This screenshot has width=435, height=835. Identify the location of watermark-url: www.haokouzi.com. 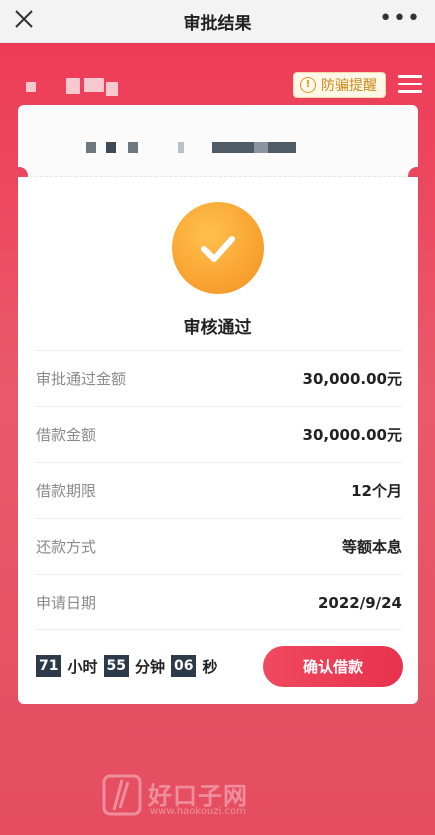
(198, 811).